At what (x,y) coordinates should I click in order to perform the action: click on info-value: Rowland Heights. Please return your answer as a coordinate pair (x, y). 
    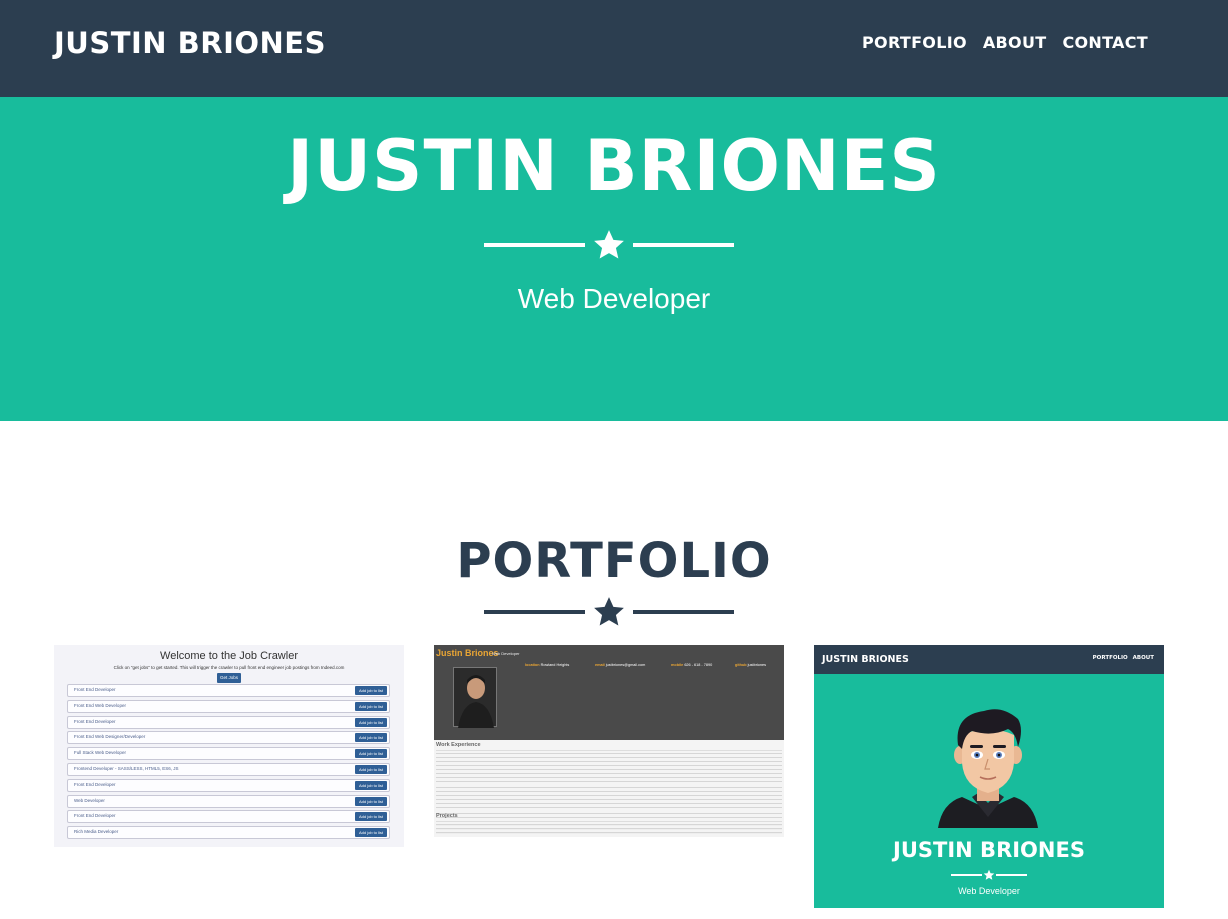
    Looking at the image, I should click on (555, 665).